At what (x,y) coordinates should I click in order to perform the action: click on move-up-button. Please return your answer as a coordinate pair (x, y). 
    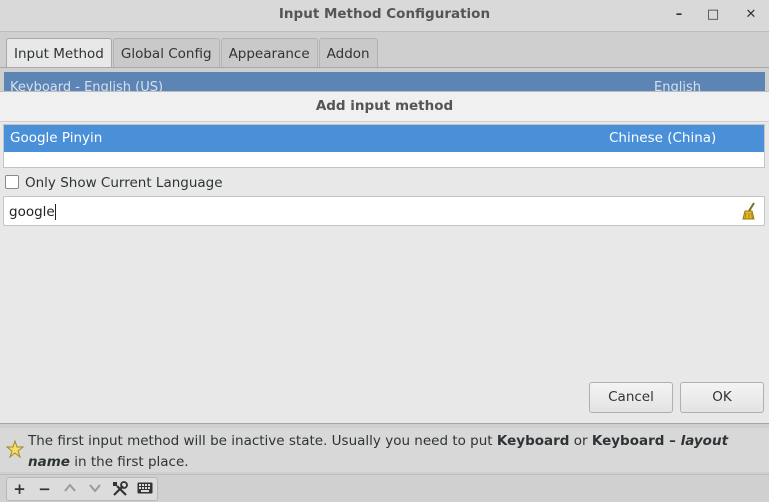
    Looking at the image, I should click on (69, 489).